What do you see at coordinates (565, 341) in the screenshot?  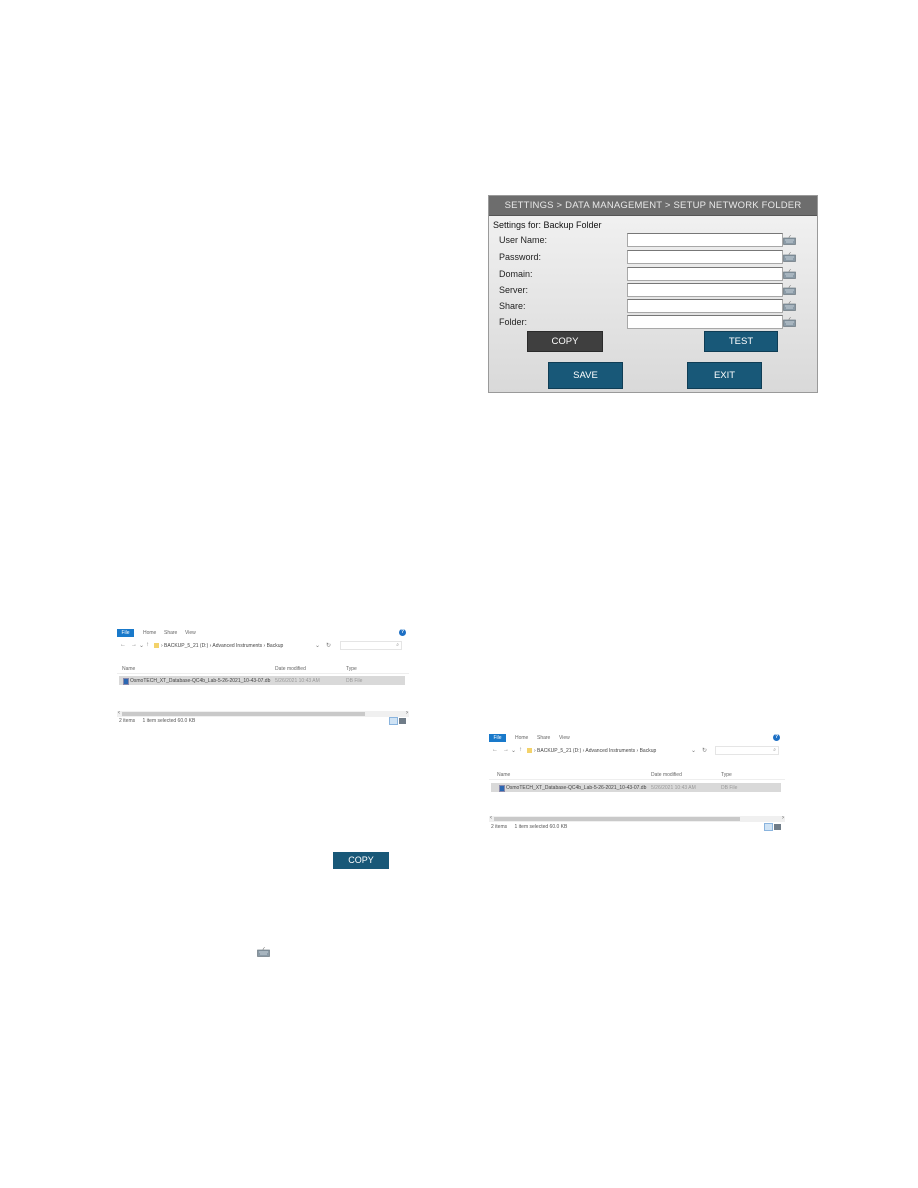 I see `copy-button: COPY` at bounding box center [565, 341].